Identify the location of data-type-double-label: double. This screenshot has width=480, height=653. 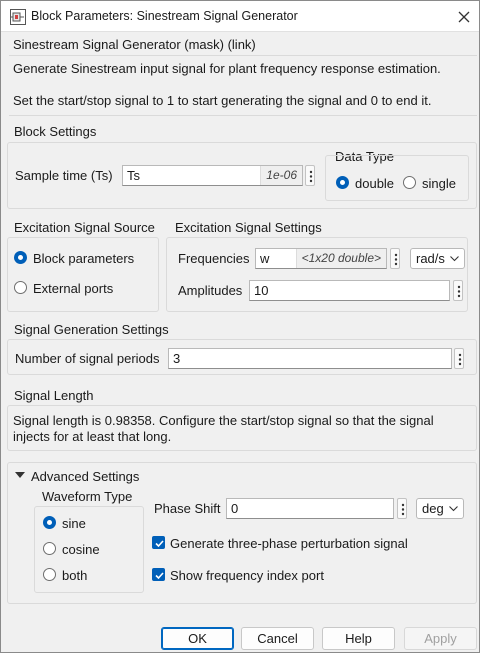
(375, 183).